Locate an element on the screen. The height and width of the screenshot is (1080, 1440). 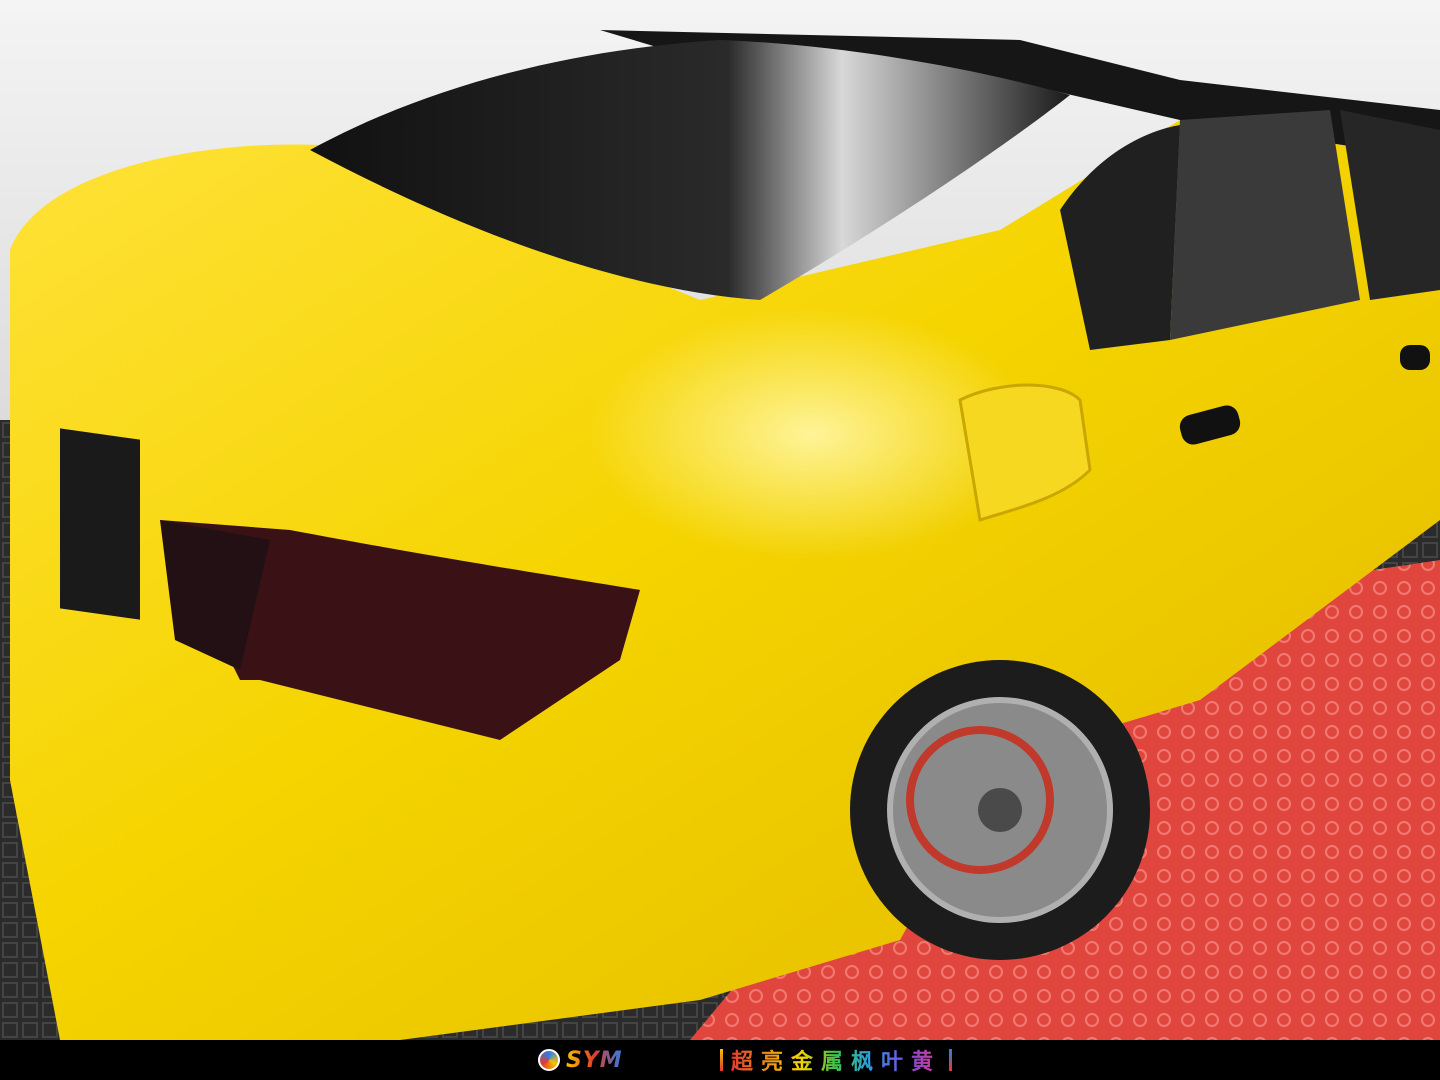
logo-mark-icon is located at coordinates (549, 1060).